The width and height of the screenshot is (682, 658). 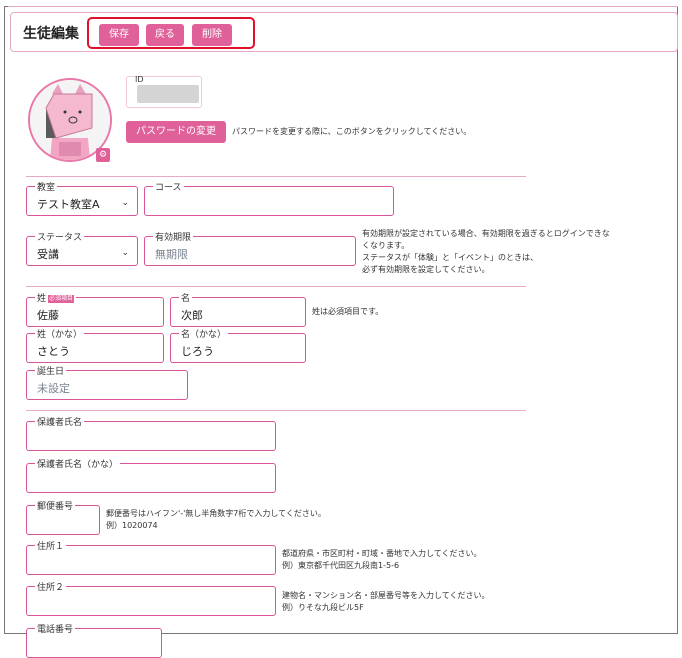 What do you see at coordinates (171, 254) in the screenshot?
I see `expiry-value: 無期限` at bounding box center [171, 254].